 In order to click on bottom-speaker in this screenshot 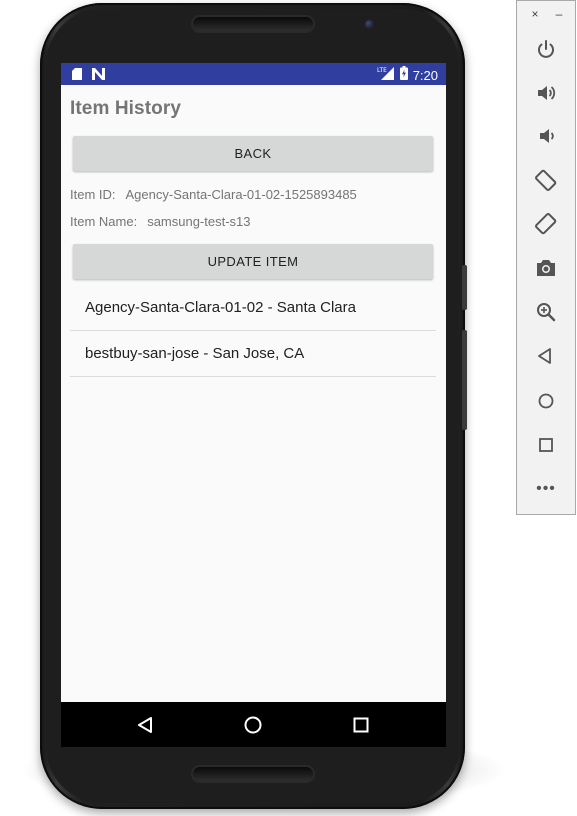, I will do `click(253, 774)`.